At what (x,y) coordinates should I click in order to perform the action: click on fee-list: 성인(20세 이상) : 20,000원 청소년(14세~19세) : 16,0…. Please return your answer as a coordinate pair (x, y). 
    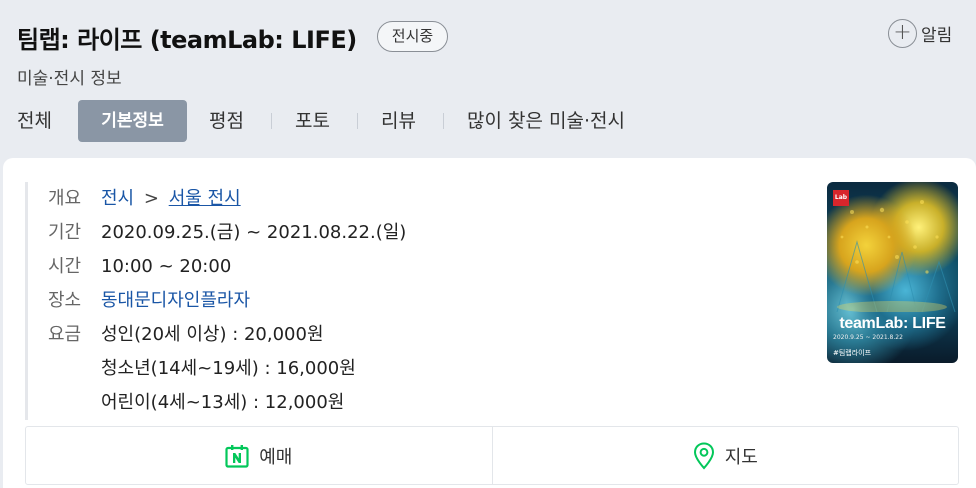
    Looking at the image, I should click on (228, 369).